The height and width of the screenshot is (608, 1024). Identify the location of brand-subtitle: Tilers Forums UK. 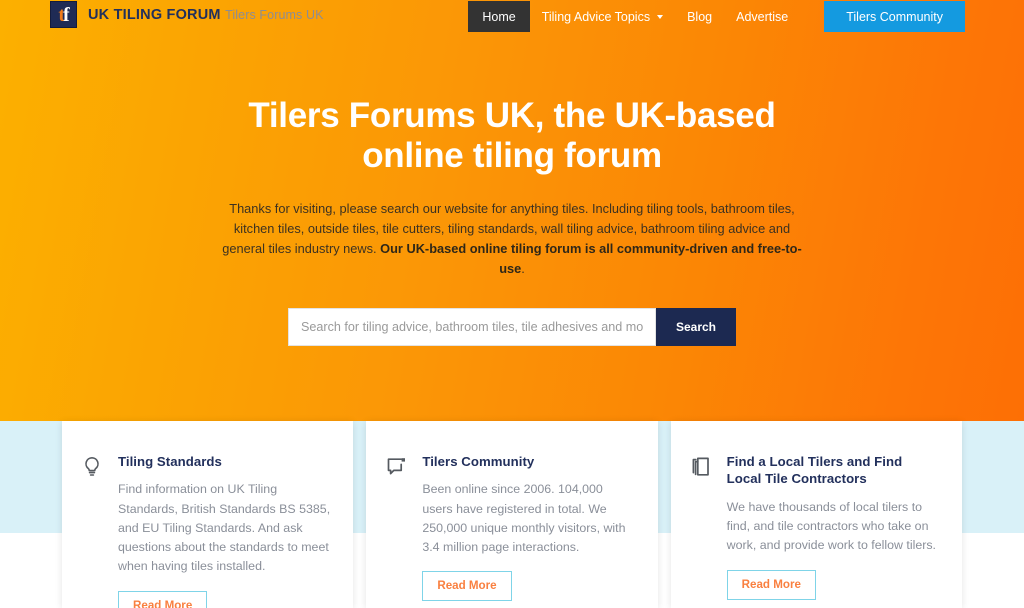
(274, 14).